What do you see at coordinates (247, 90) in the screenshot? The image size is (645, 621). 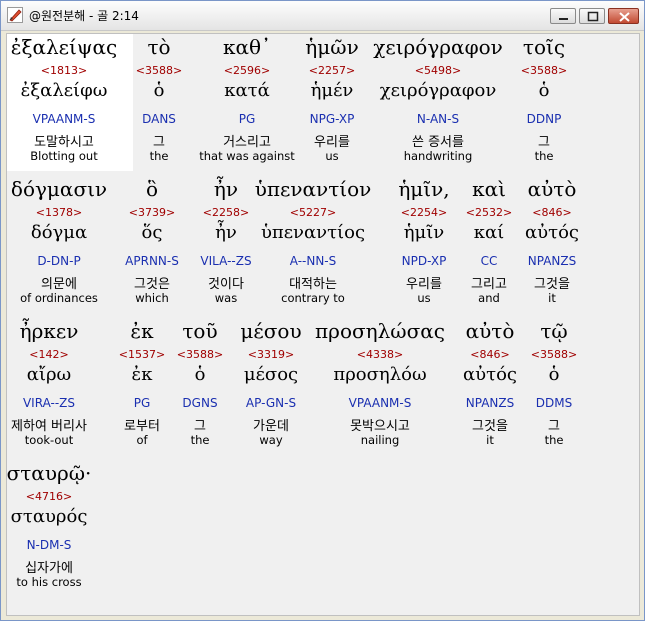 I see `word-lemma: κατά` at bounding box center [247, 90].